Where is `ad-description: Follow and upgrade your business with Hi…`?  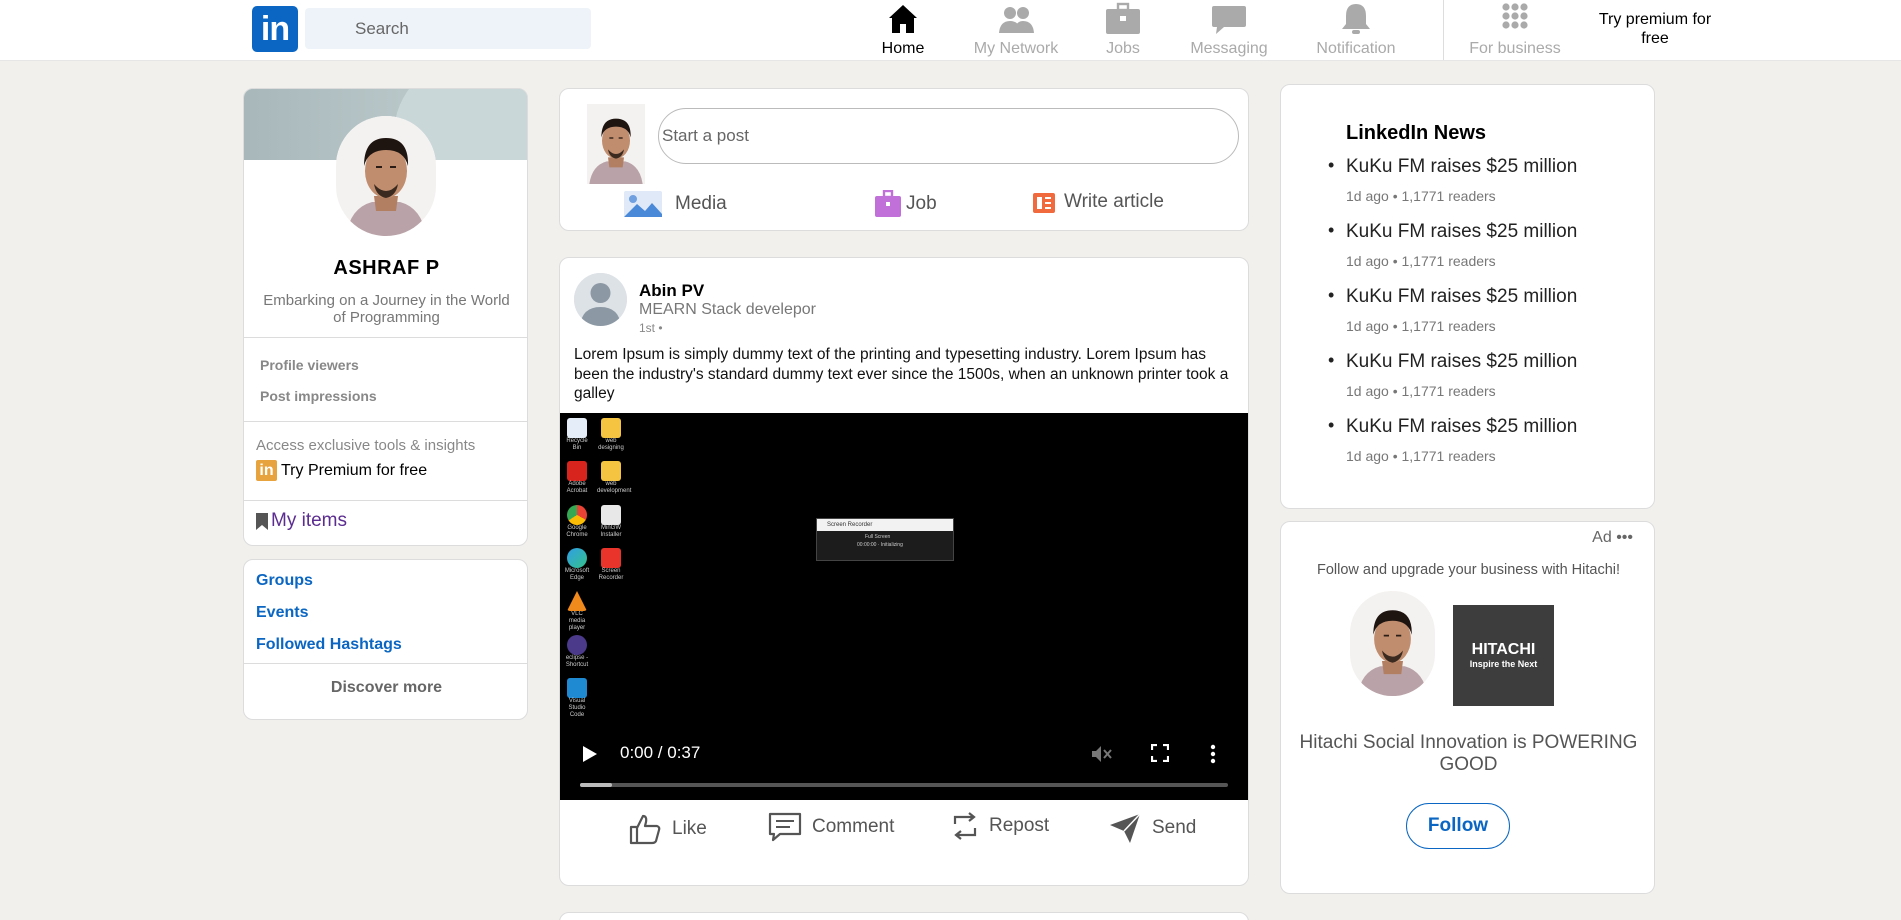 ad-description: Follow and upgrade your business with Hi… is located at coordinates (1468, 570).